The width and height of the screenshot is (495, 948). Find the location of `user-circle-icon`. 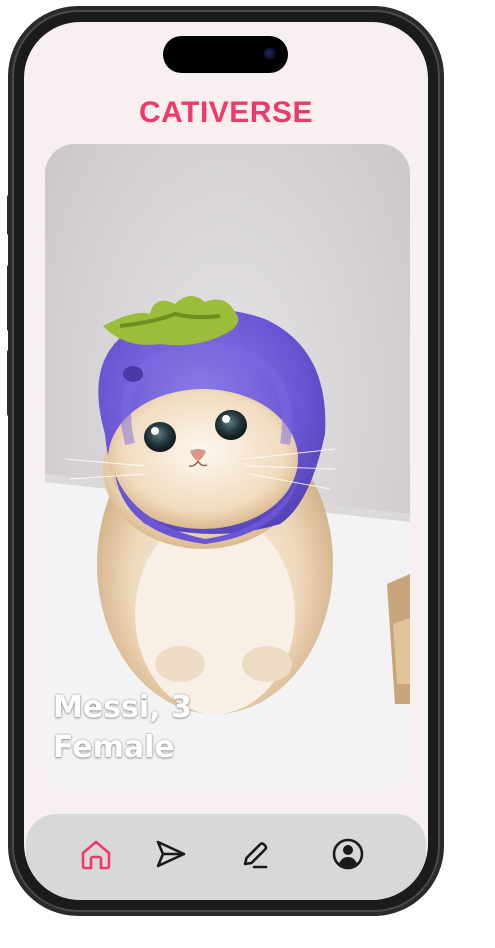

user-circle-icon is located at coordinates (348, 854).